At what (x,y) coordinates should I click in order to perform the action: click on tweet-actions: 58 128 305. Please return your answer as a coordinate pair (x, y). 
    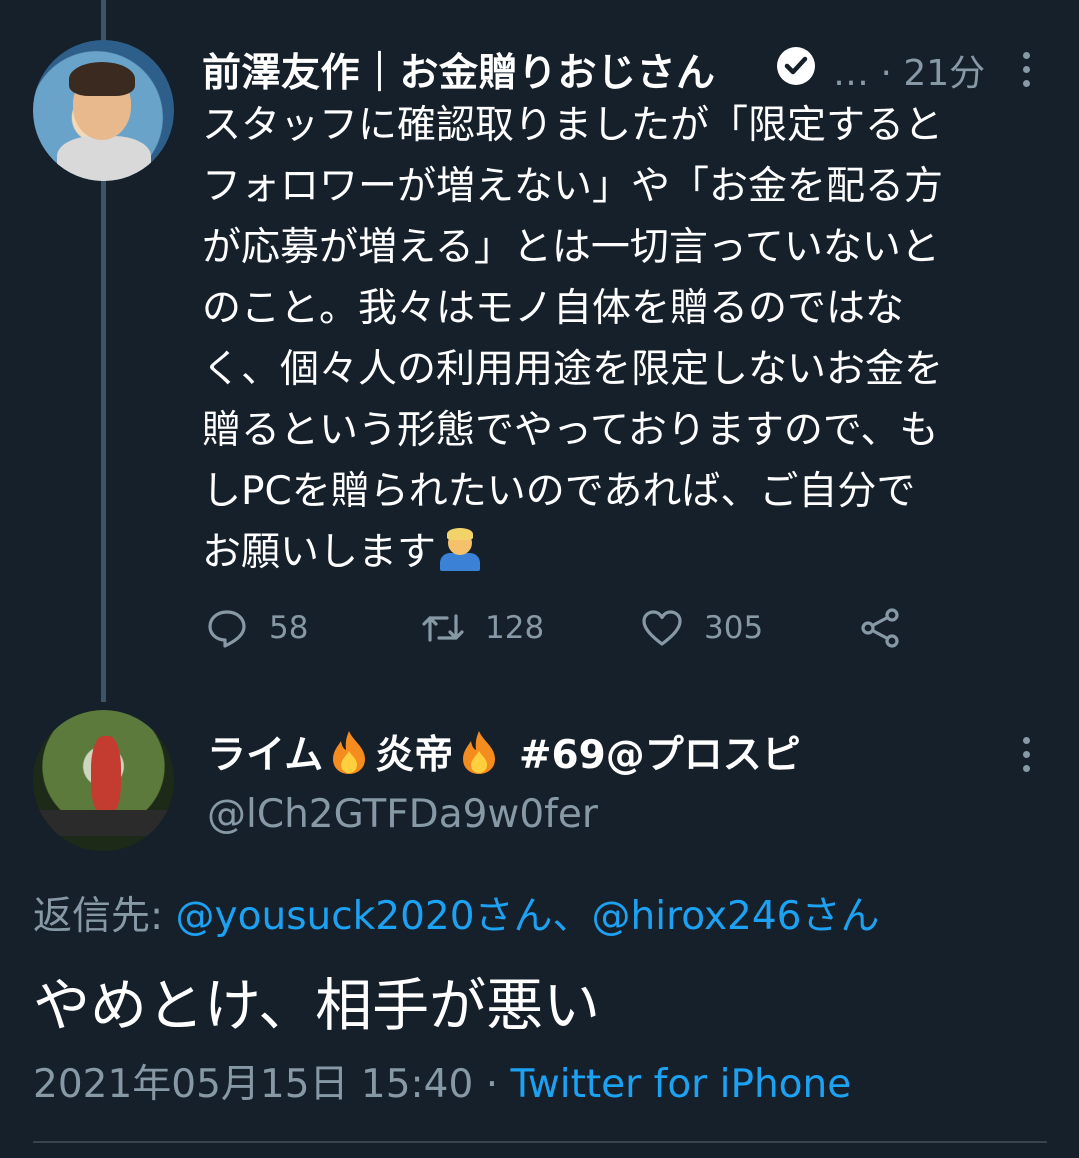
    Looking at the image, I should click on (539, 628).